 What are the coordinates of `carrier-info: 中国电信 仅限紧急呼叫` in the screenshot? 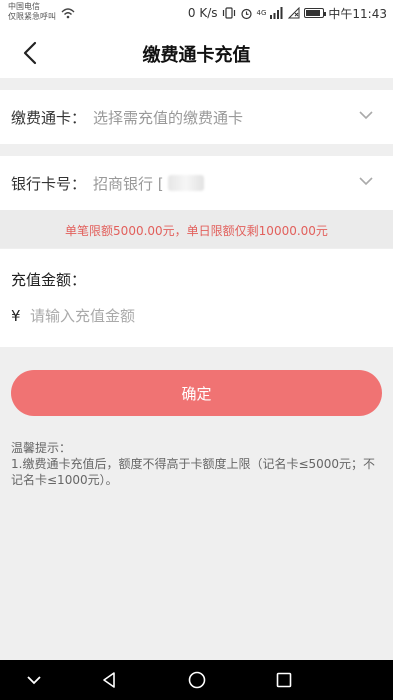 It's located at (32, 12).